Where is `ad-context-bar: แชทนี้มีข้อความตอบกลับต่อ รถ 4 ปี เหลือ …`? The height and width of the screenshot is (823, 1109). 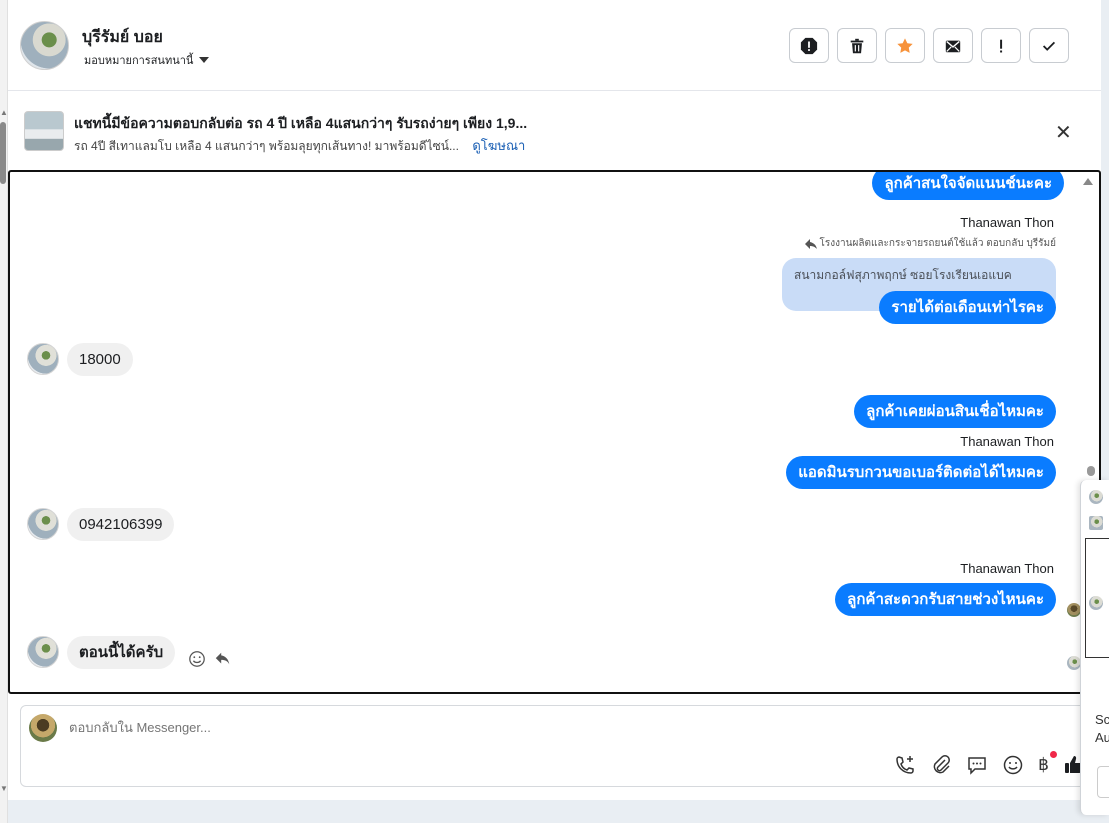 ad-context-bar: แชทนี้มีข้อความตอบกลับต่อ รถ 4 ปี เหลือ … is located at coordinates (554, 130).